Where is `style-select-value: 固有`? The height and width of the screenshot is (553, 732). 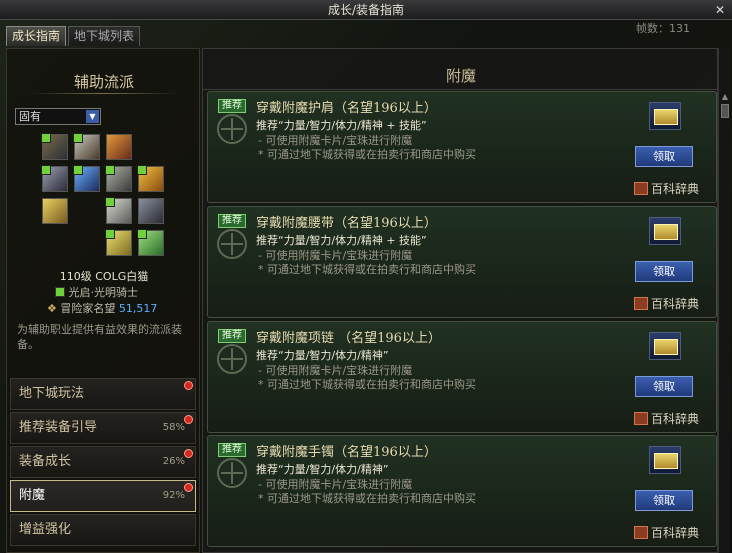
style-select-value: 固有 is located at coordinates (30, 116).